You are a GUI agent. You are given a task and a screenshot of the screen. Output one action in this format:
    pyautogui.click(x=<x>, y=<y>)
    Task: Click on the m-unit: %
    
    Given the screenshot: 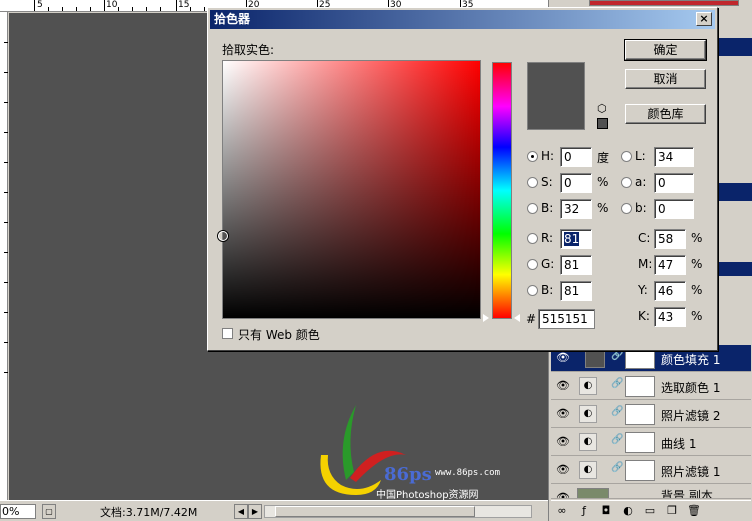 What is the action you would take?
    pyautogui.click(x=697, y=264)
    